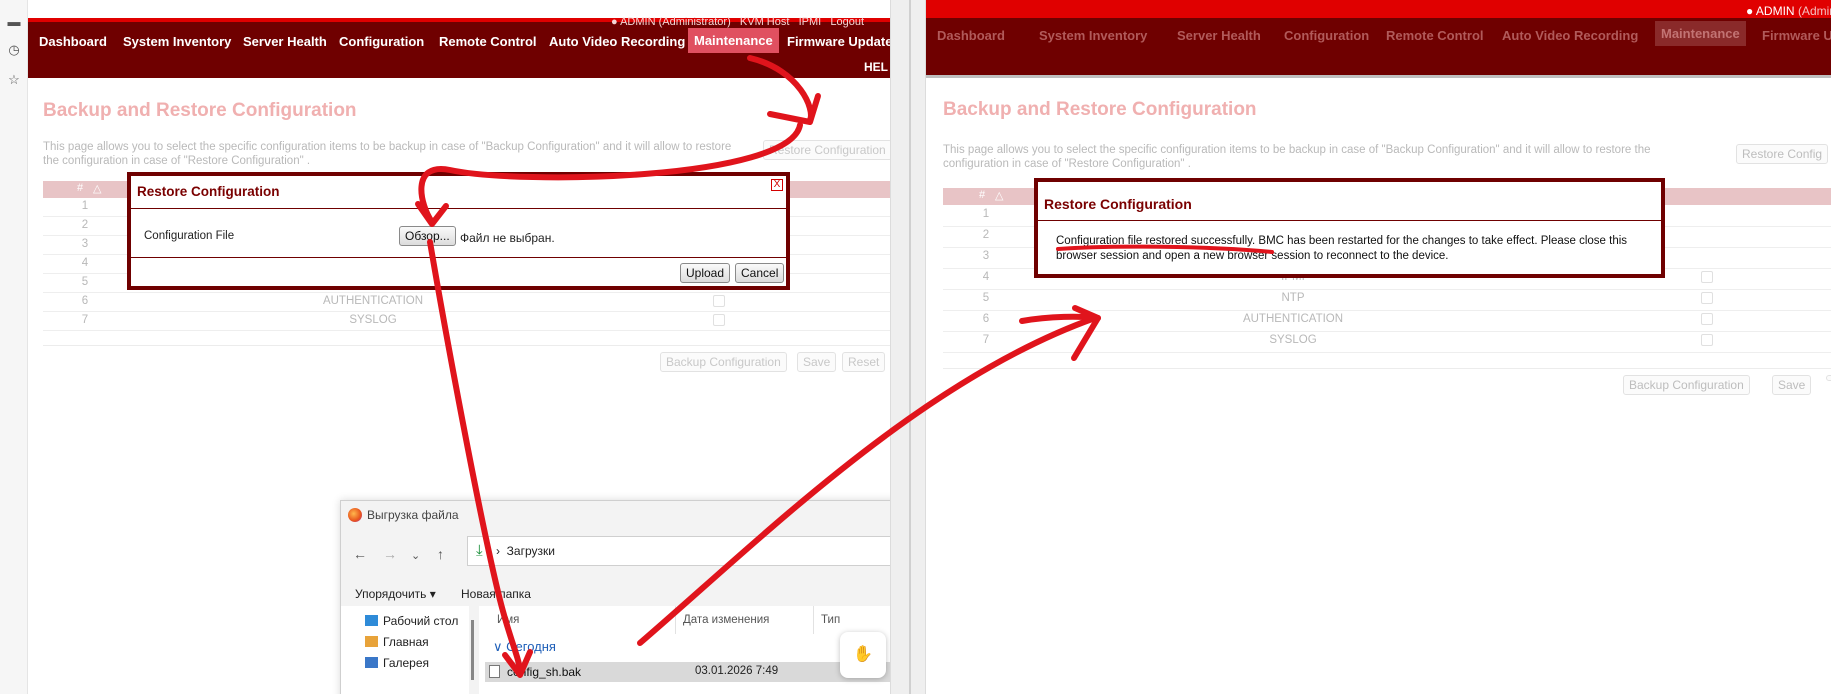 This screenshot has width=1831, height=694. What do you see at coordinates (397, 642) in the screenshot?
I see `tree-item-home: Главная` at bounding box center [397, 642].